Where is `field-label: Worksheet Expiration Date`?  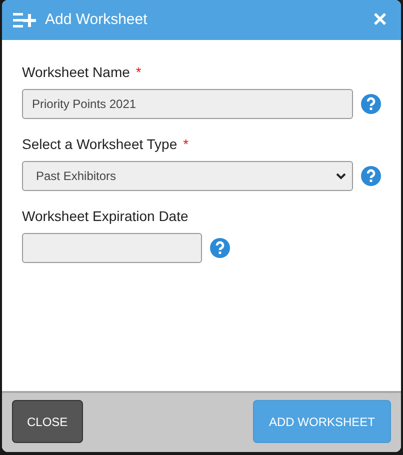
field-label: Worksheet Expiration Date is located at coordinates (105, 216).